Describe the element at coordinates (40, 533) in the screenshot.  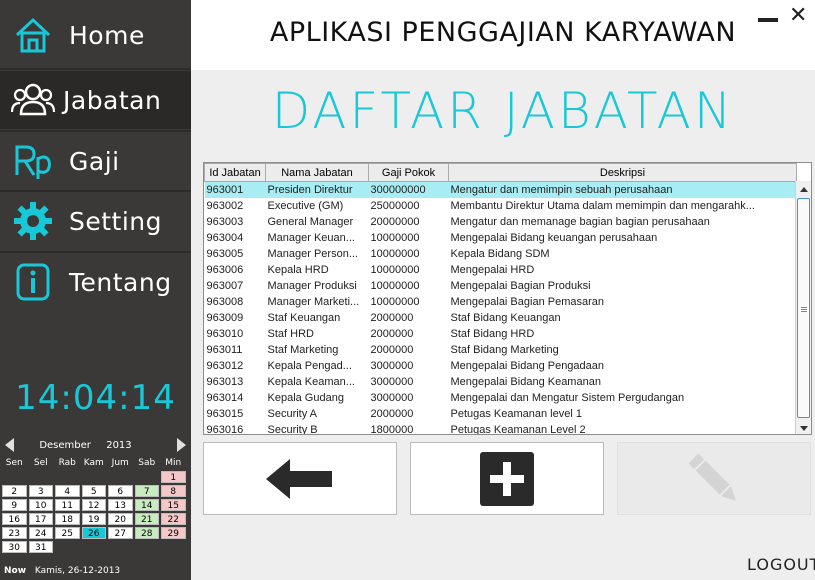
I see `calendar-day: 24` at that location.